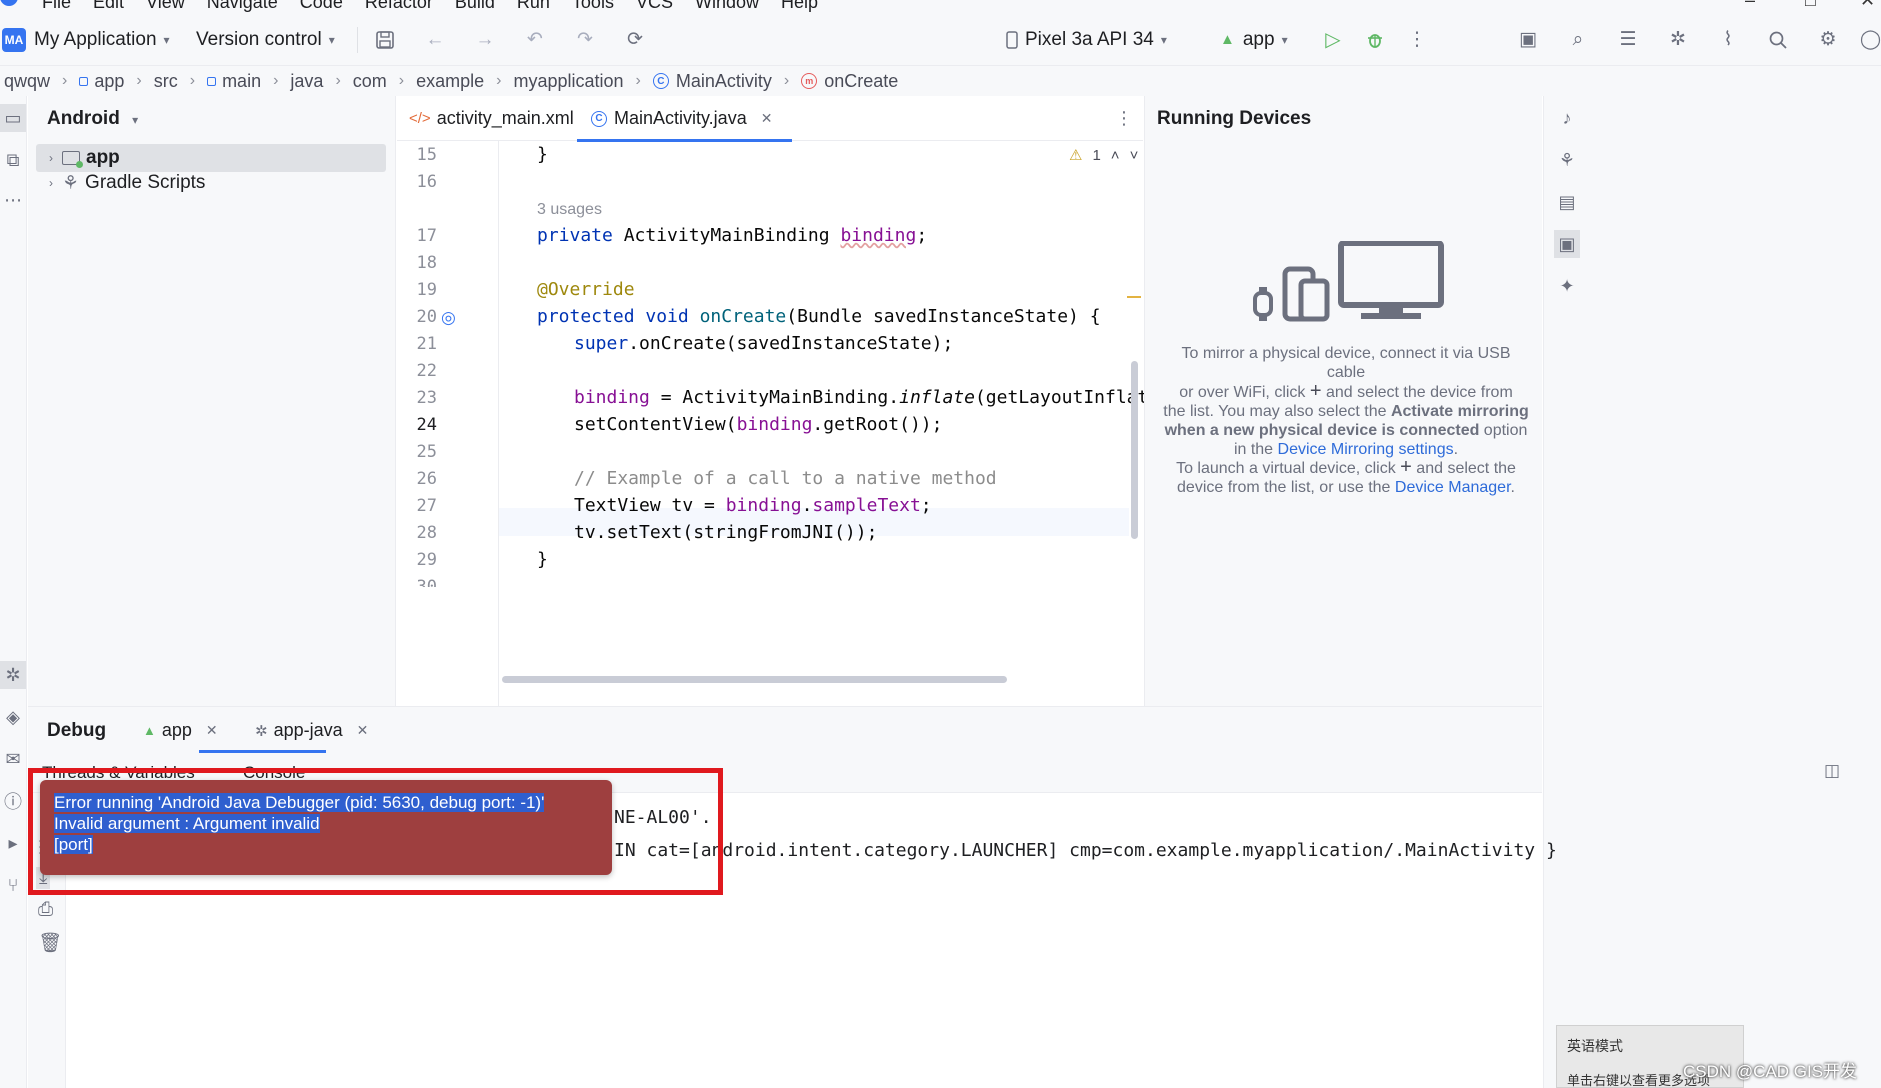 The width and height of the screenshot is (1881, 1088). I want to click on version-control-menu: Version control ▾, so click(265, 39).